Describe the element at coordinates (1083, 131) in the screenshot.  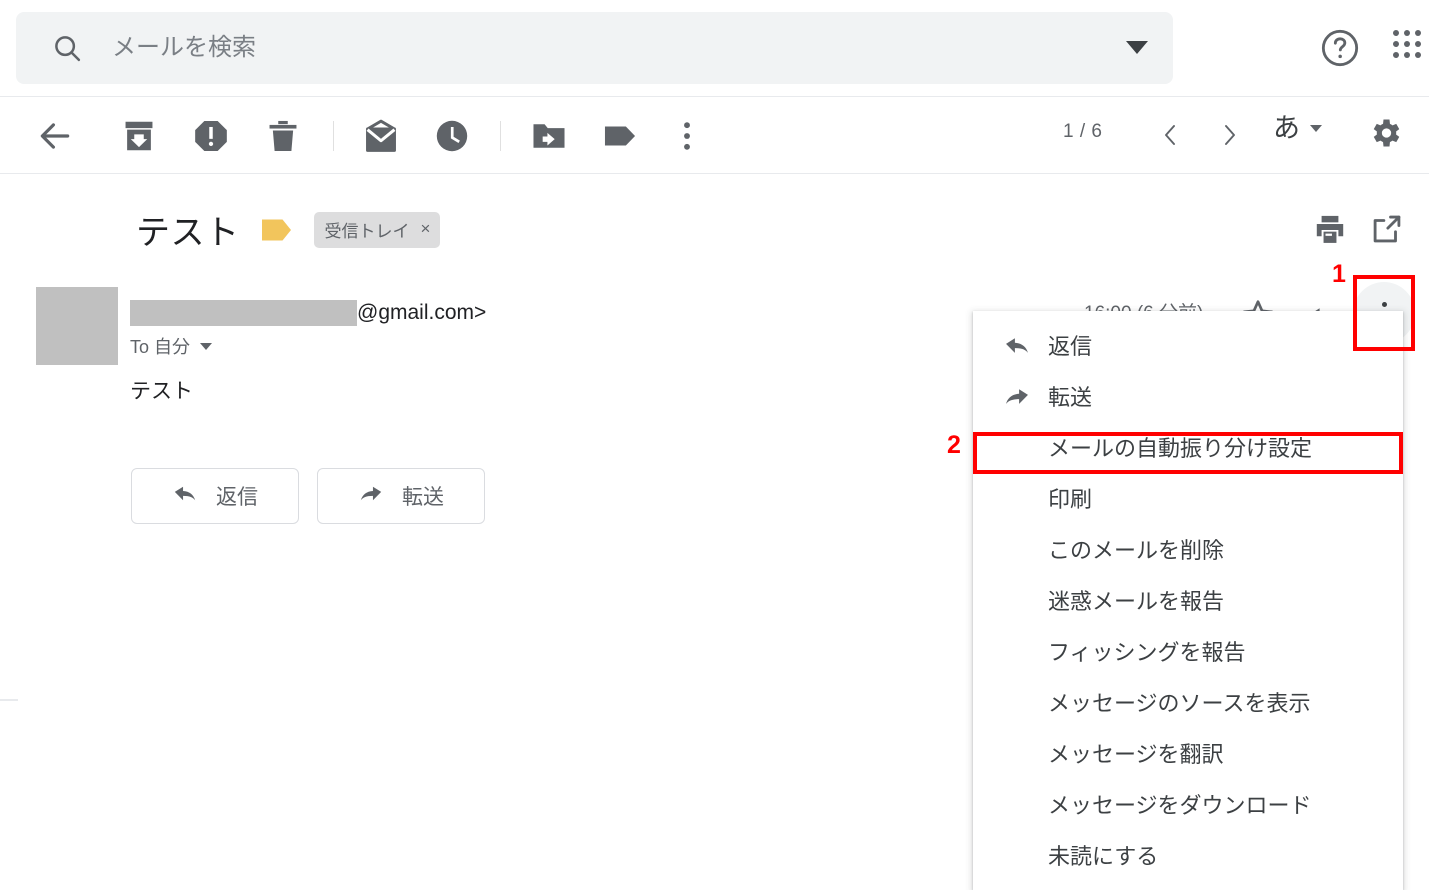
I see `page-count: 1 / 6` at that location.